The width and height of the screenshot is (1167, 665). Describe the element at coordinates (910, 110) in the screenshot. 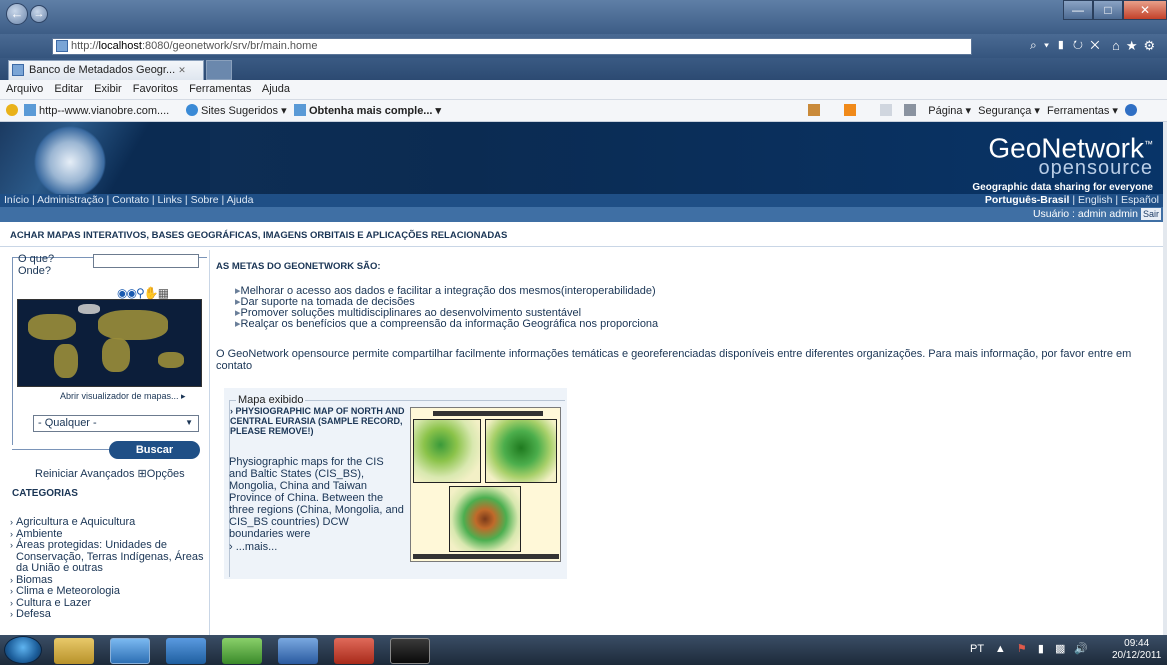

I see `print-icon` at that location.